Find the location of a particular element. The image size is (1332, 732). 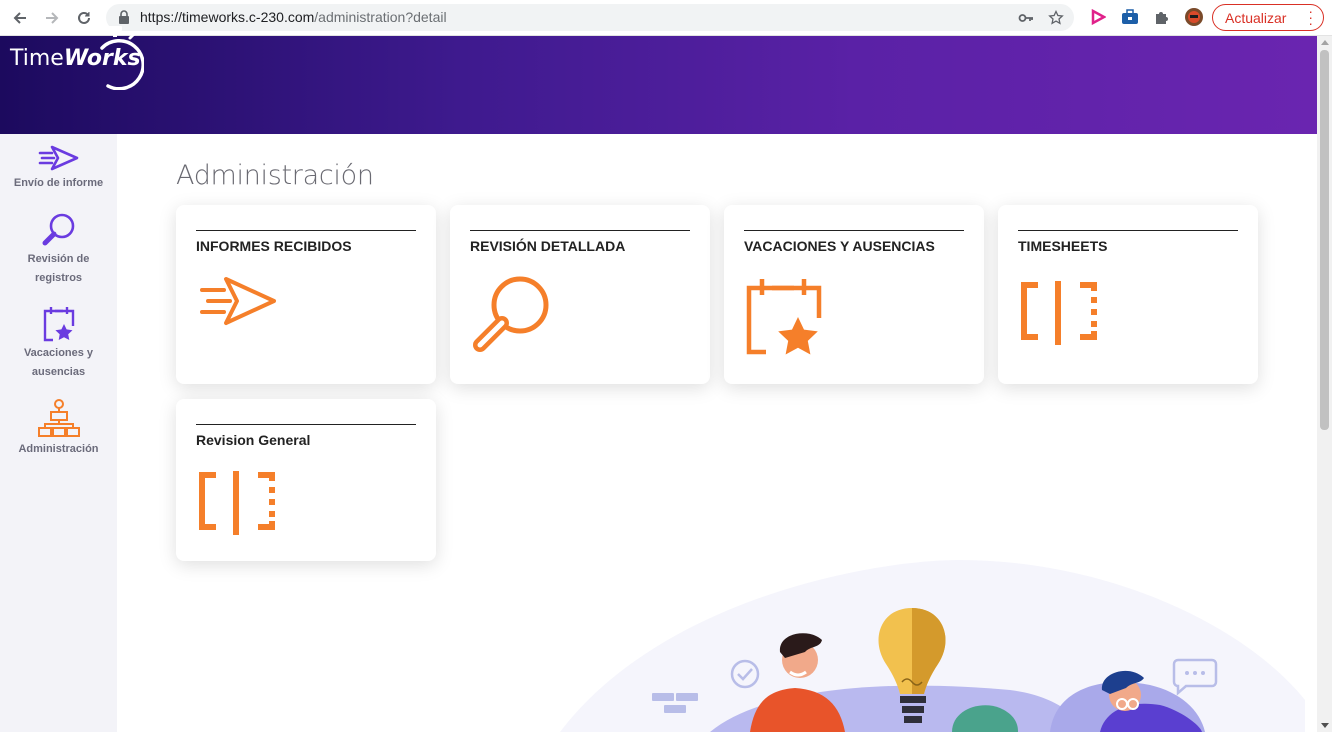

arrow-right-icon is located at coordinates (52, 18).